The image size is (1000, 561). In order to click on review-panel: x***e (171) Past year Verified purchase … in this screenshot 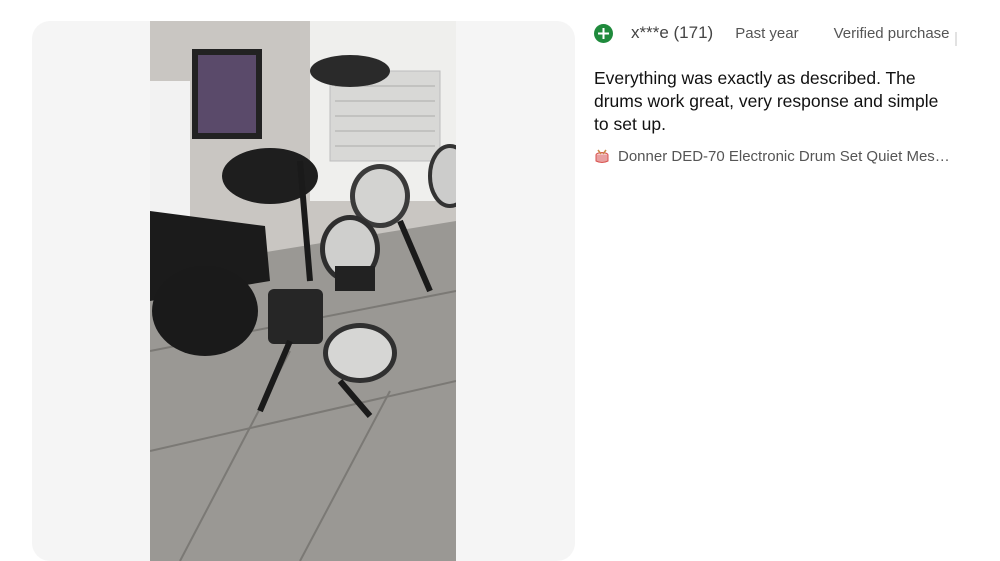, I will do `click(779, 91)`.